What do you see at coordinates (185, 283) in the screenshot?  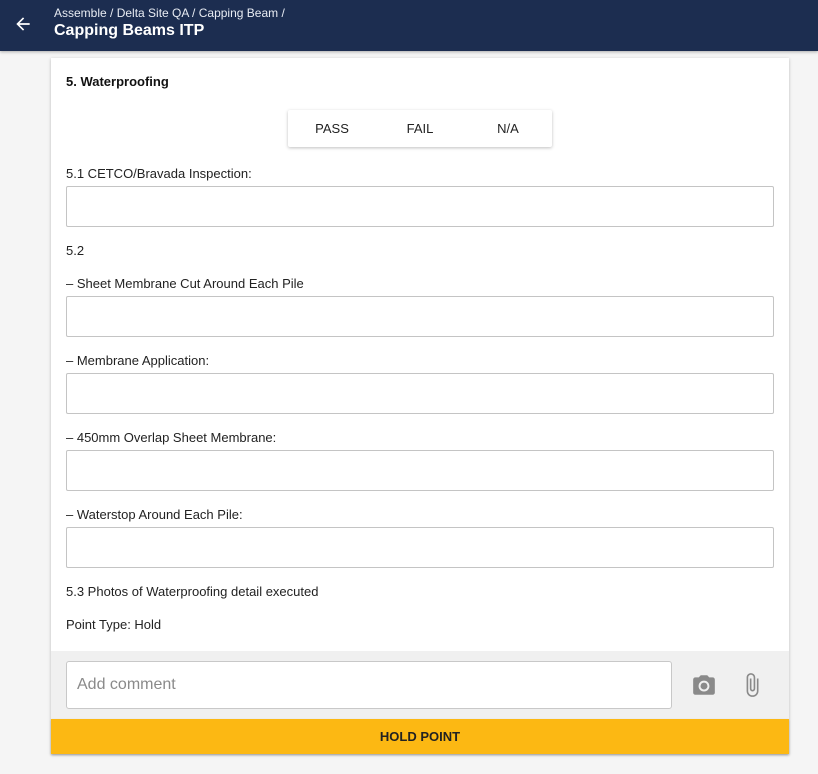 I see `field-label-membrane-cut: – Sheet Membrane Cut Around Each Pile` at bounding box center [185, 283].